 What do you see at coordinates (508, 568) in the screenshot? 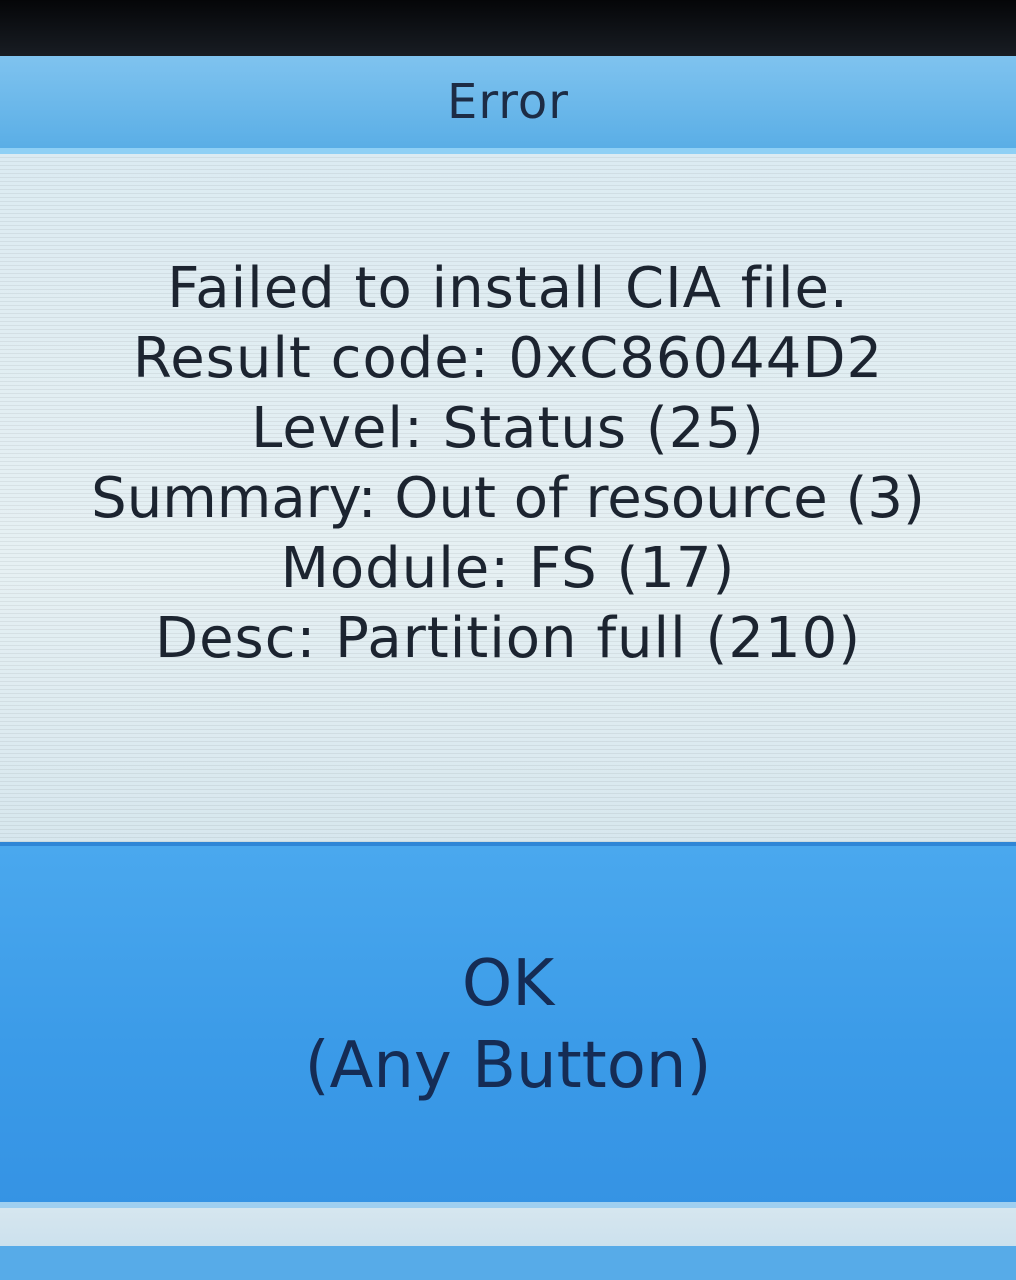
I see `message-line-module: Module: FS (17)` at bounding box center [508, 568].